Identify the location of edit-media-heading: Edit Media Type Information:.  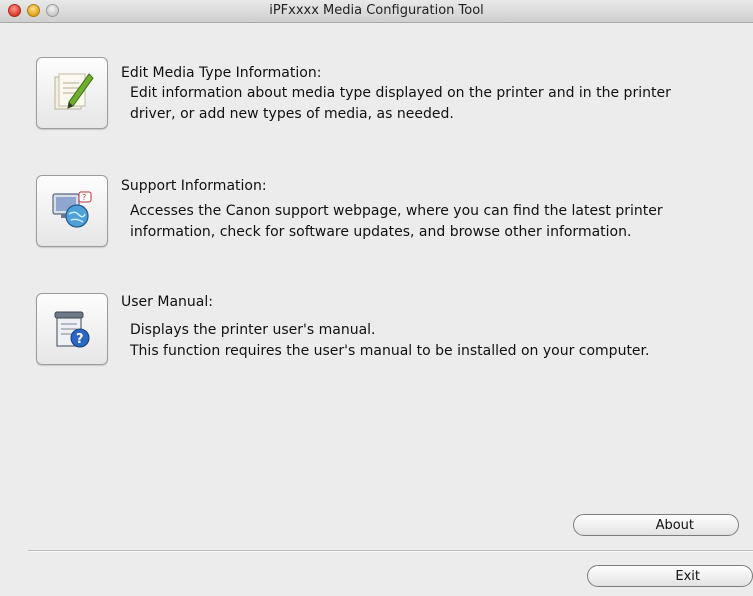
(221, 73).